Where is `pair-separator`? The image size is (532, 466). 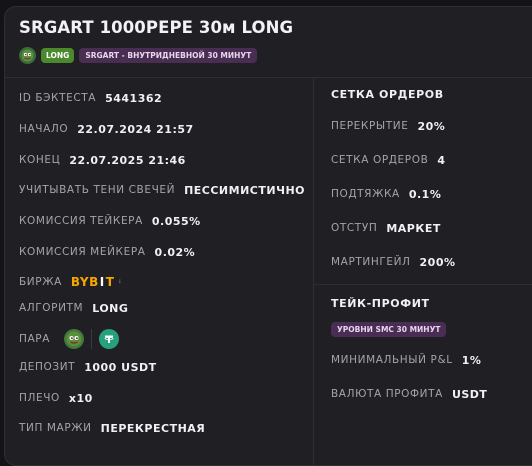
pair-separator is located at coordinates (91, 339).